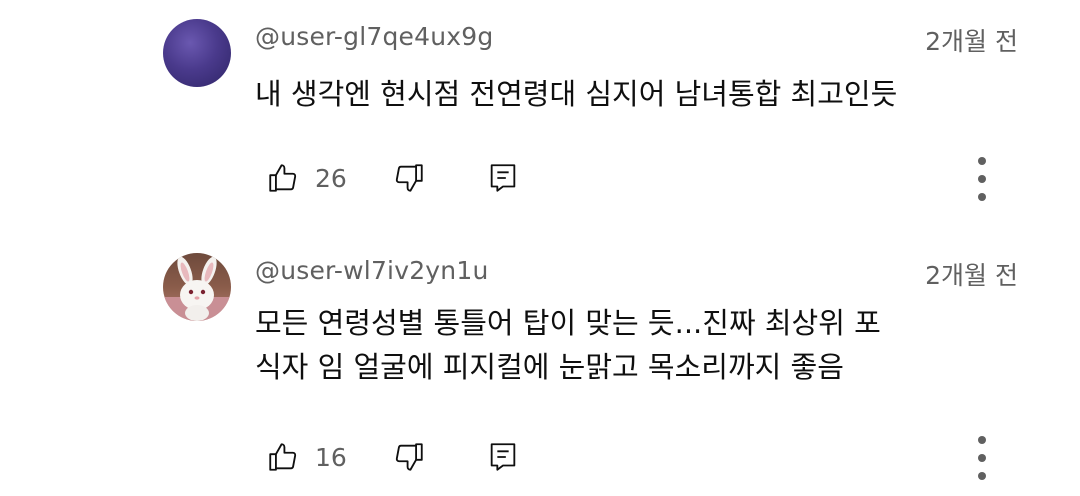  Describe the element at coordinates (549, 367) in the screenshot. I see `comment-text-line: 식자 임 얼굴에 피지컬에 눈맑고 목소리까지 좋음` at that location.